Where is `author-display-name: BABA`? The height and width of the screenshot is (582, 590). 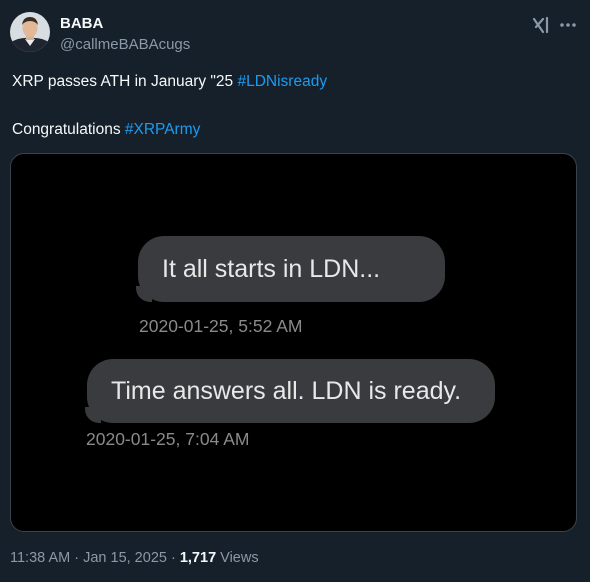
author-display-name: BABA is located at coordinates (81, 23).